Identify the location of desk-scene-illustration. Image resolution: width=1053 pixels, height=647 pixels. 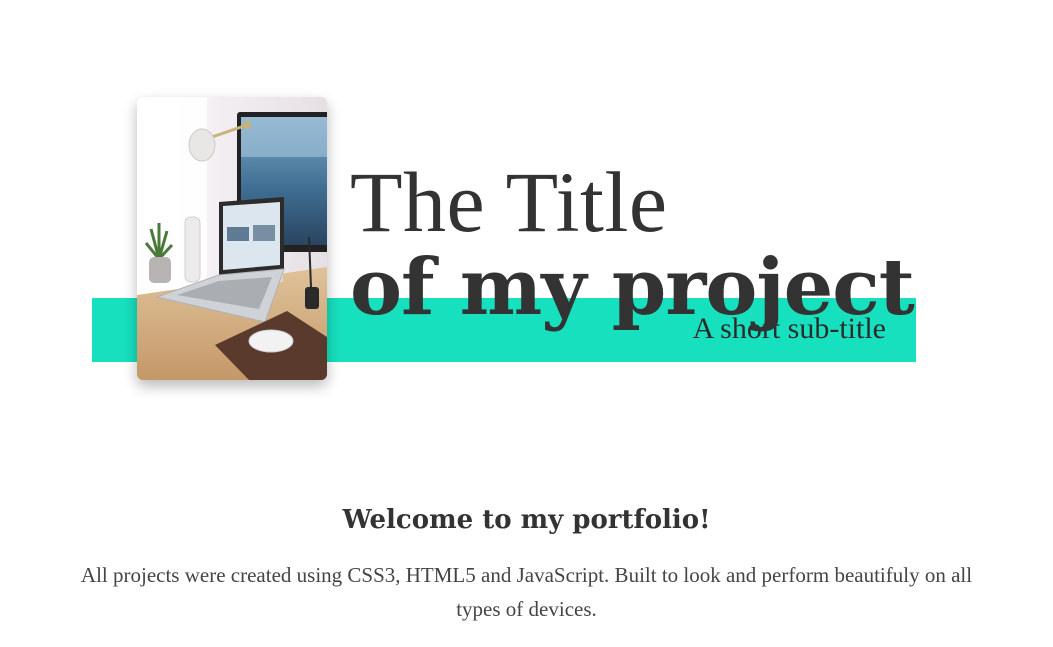
(232, 238).